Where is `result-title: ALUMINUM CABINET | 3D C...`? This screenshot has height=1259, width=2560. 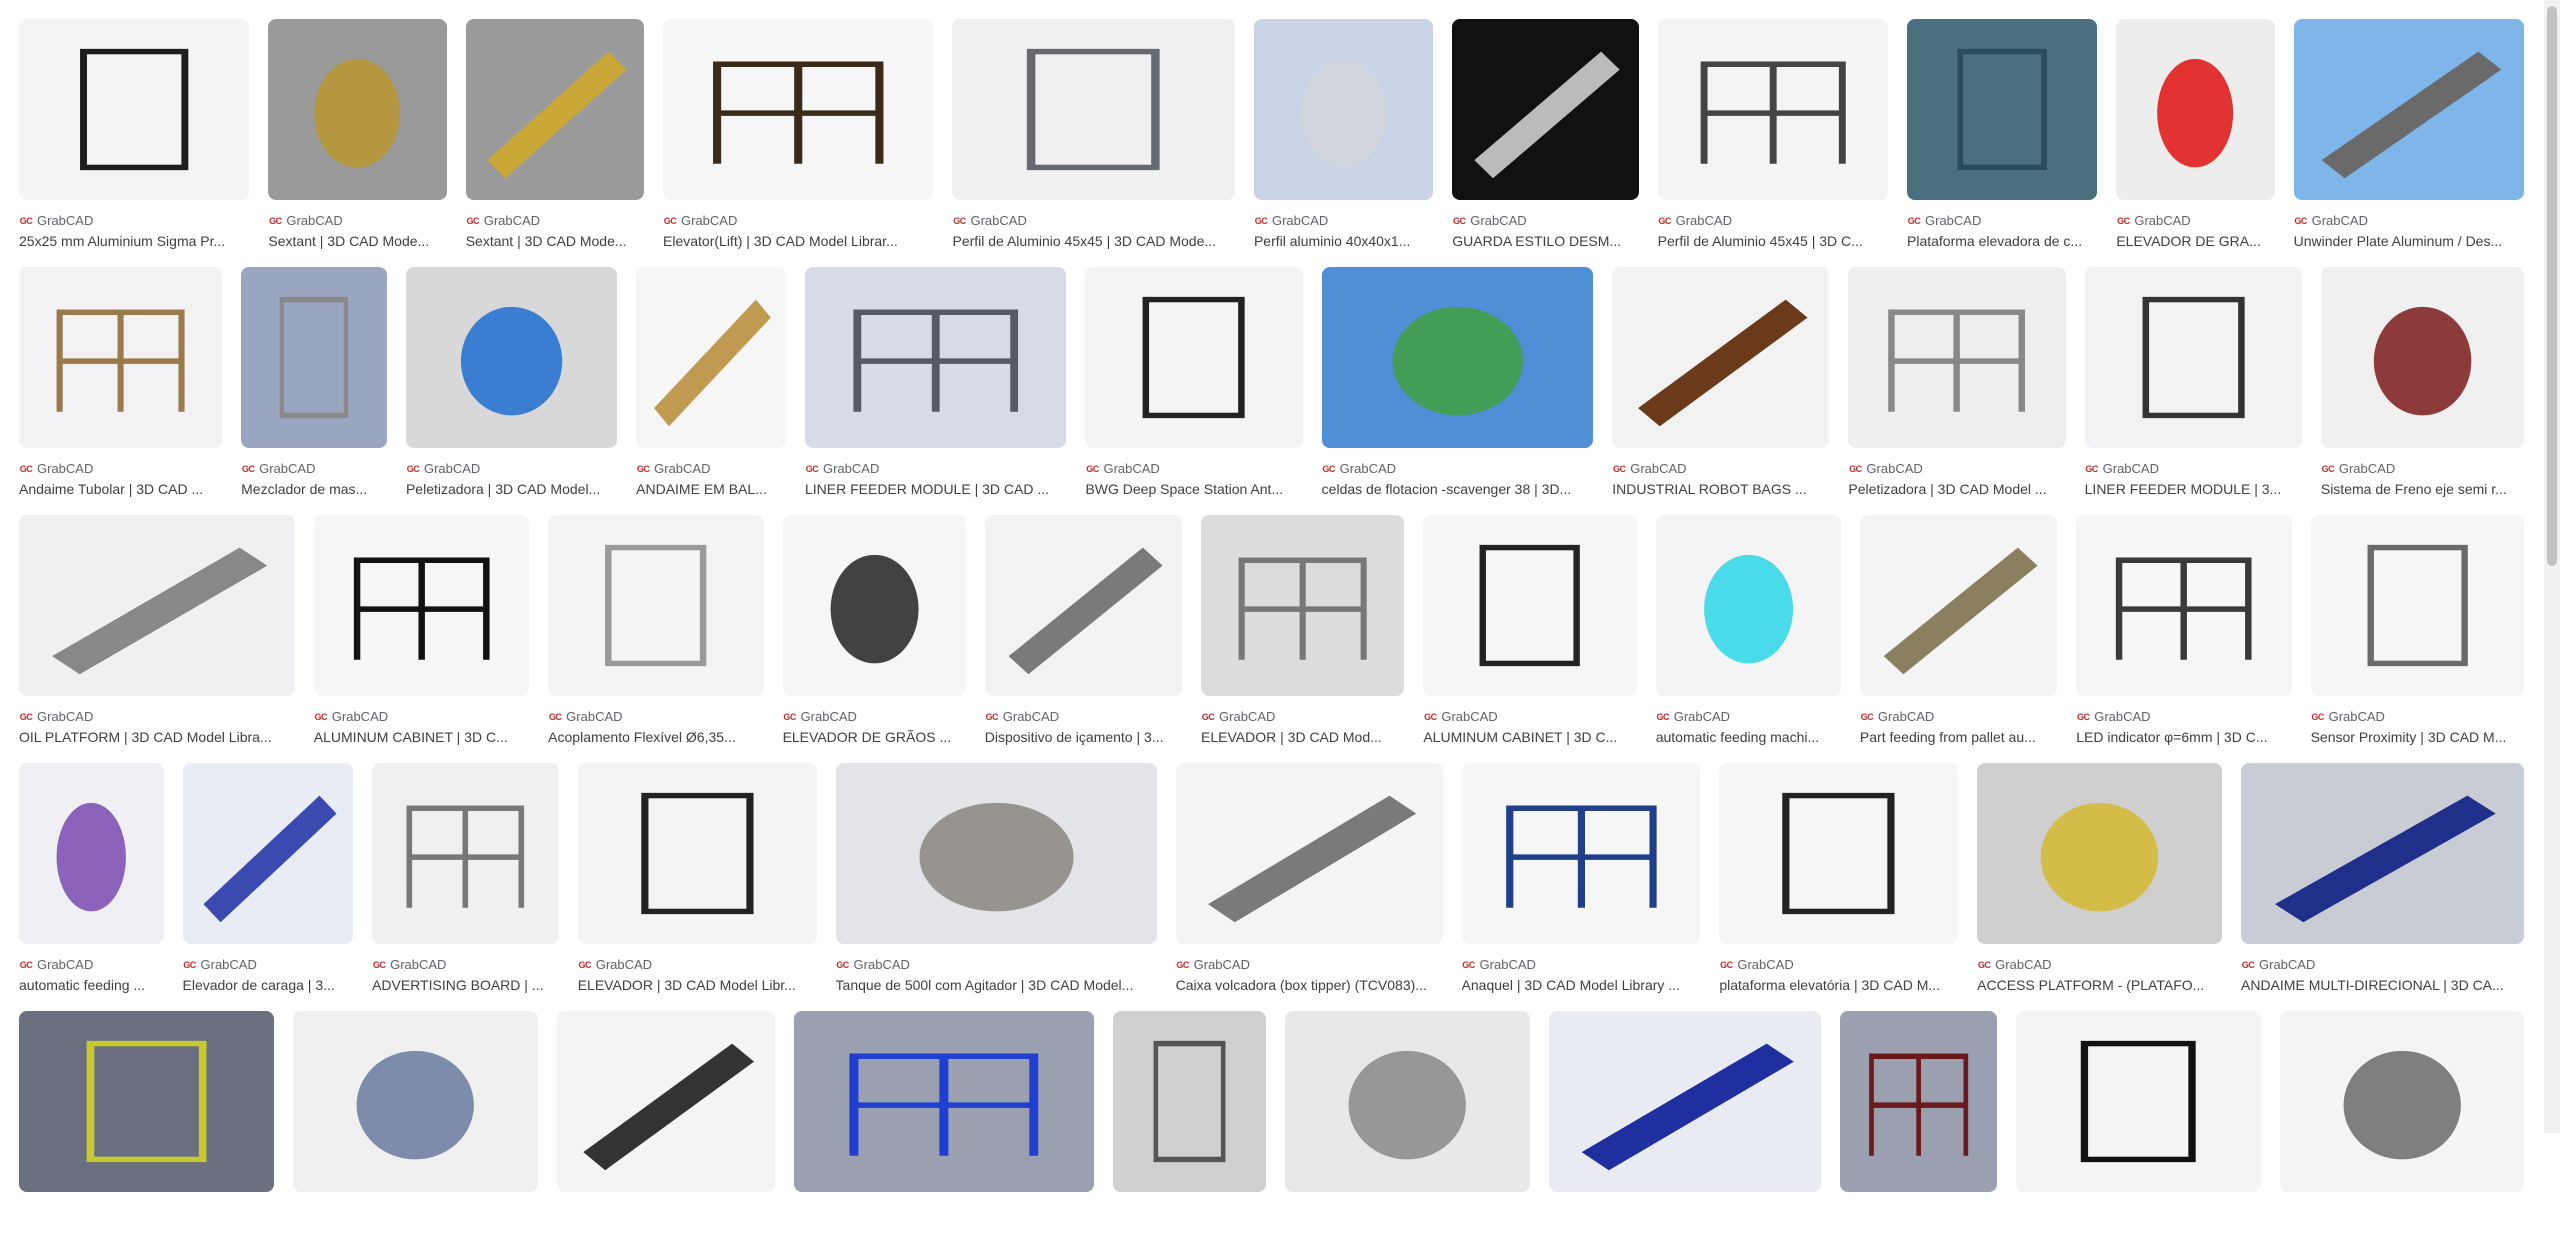
result-title: ALUMINUM CABINET | 3D C... is located at coordinates (1529, 737).